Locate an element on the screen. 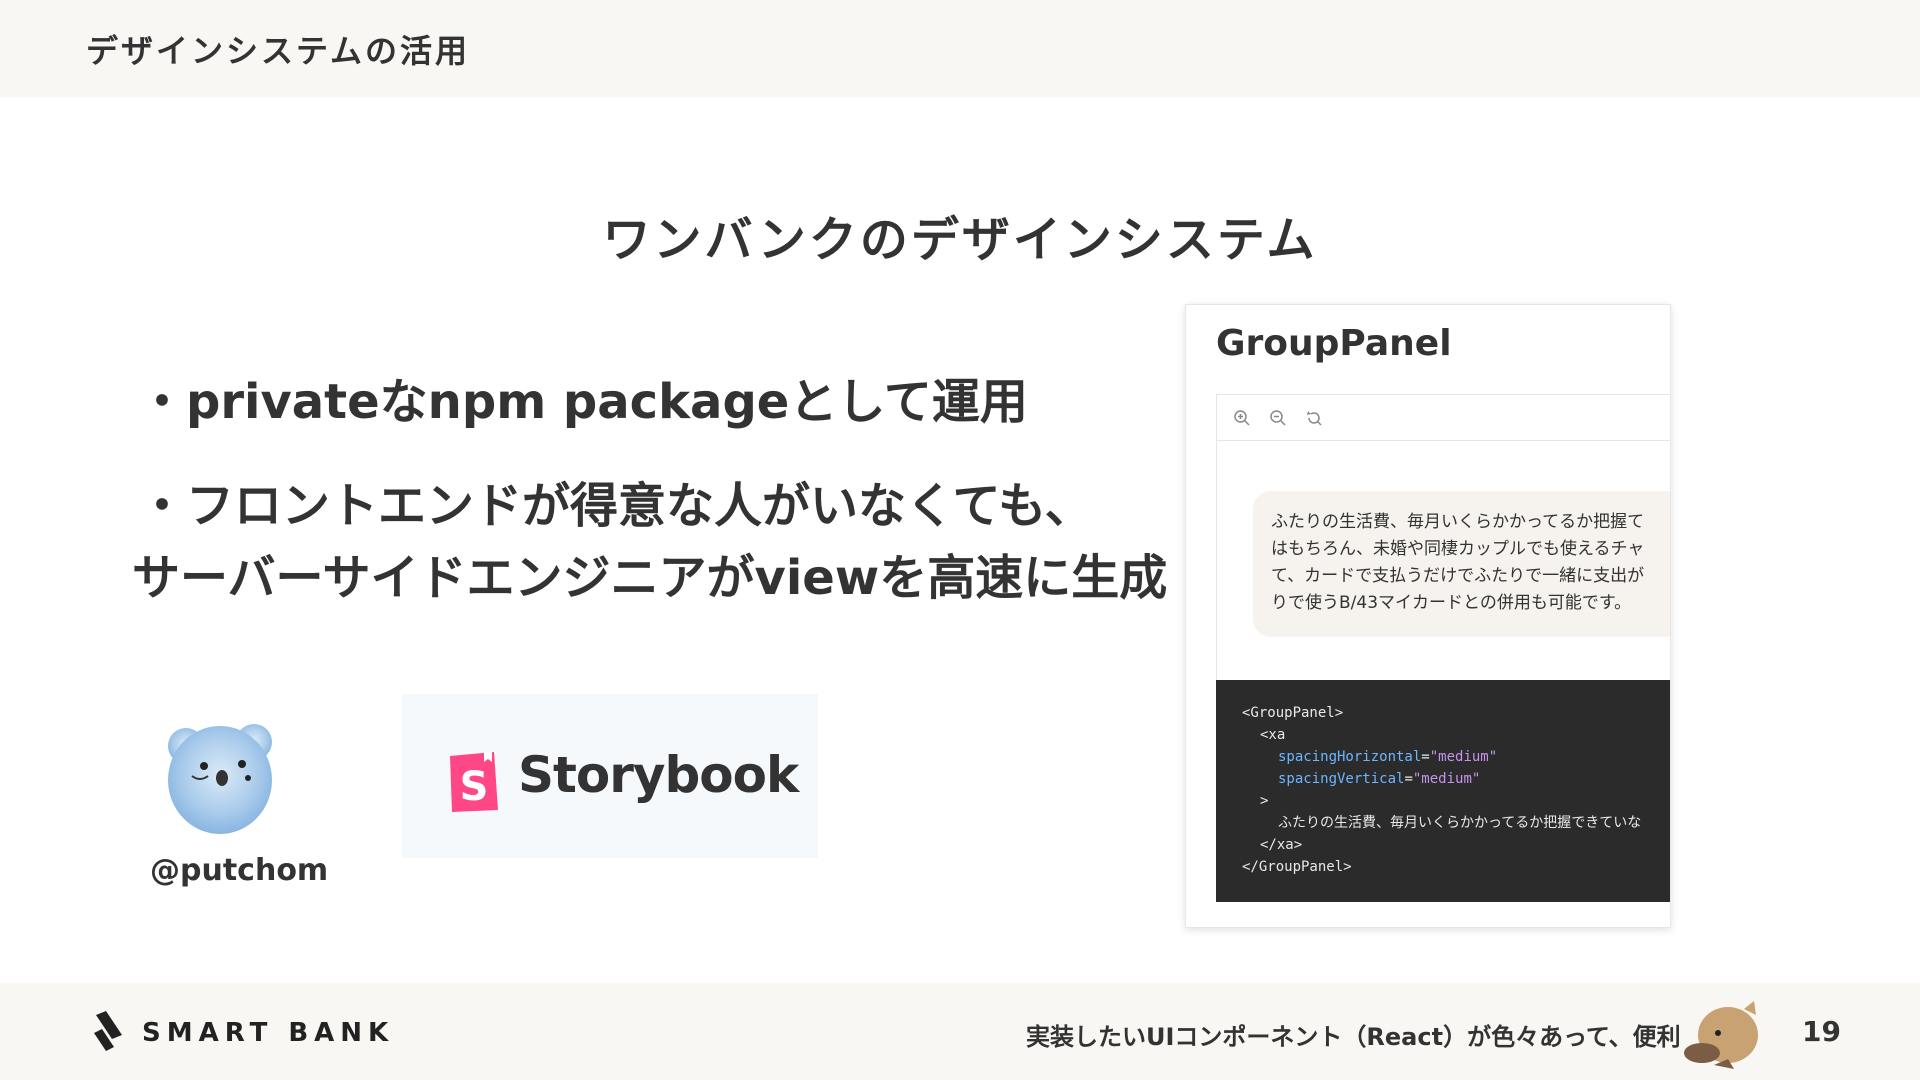 The height and width of the screenshot is (1080, 1920). brand-name: SMART BANK is located at coordinates (268, 1033).